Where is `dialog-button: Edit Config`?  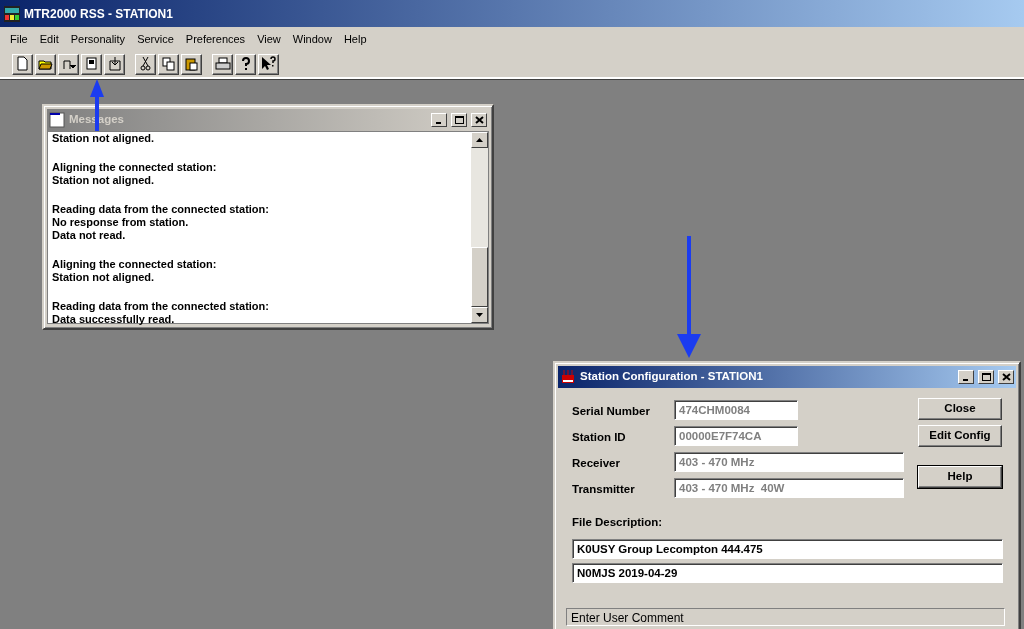
dialog-button: Edit Config is located at coordinates (960, 436).